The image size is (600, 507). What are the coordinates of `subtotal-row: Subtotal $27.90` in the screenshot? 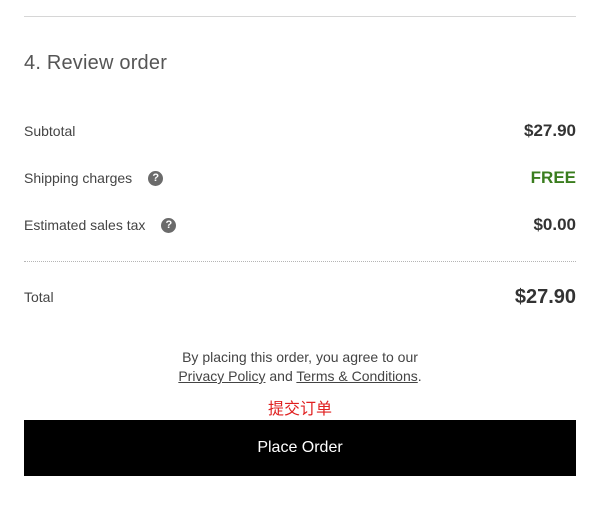 It's located at (300, 131).